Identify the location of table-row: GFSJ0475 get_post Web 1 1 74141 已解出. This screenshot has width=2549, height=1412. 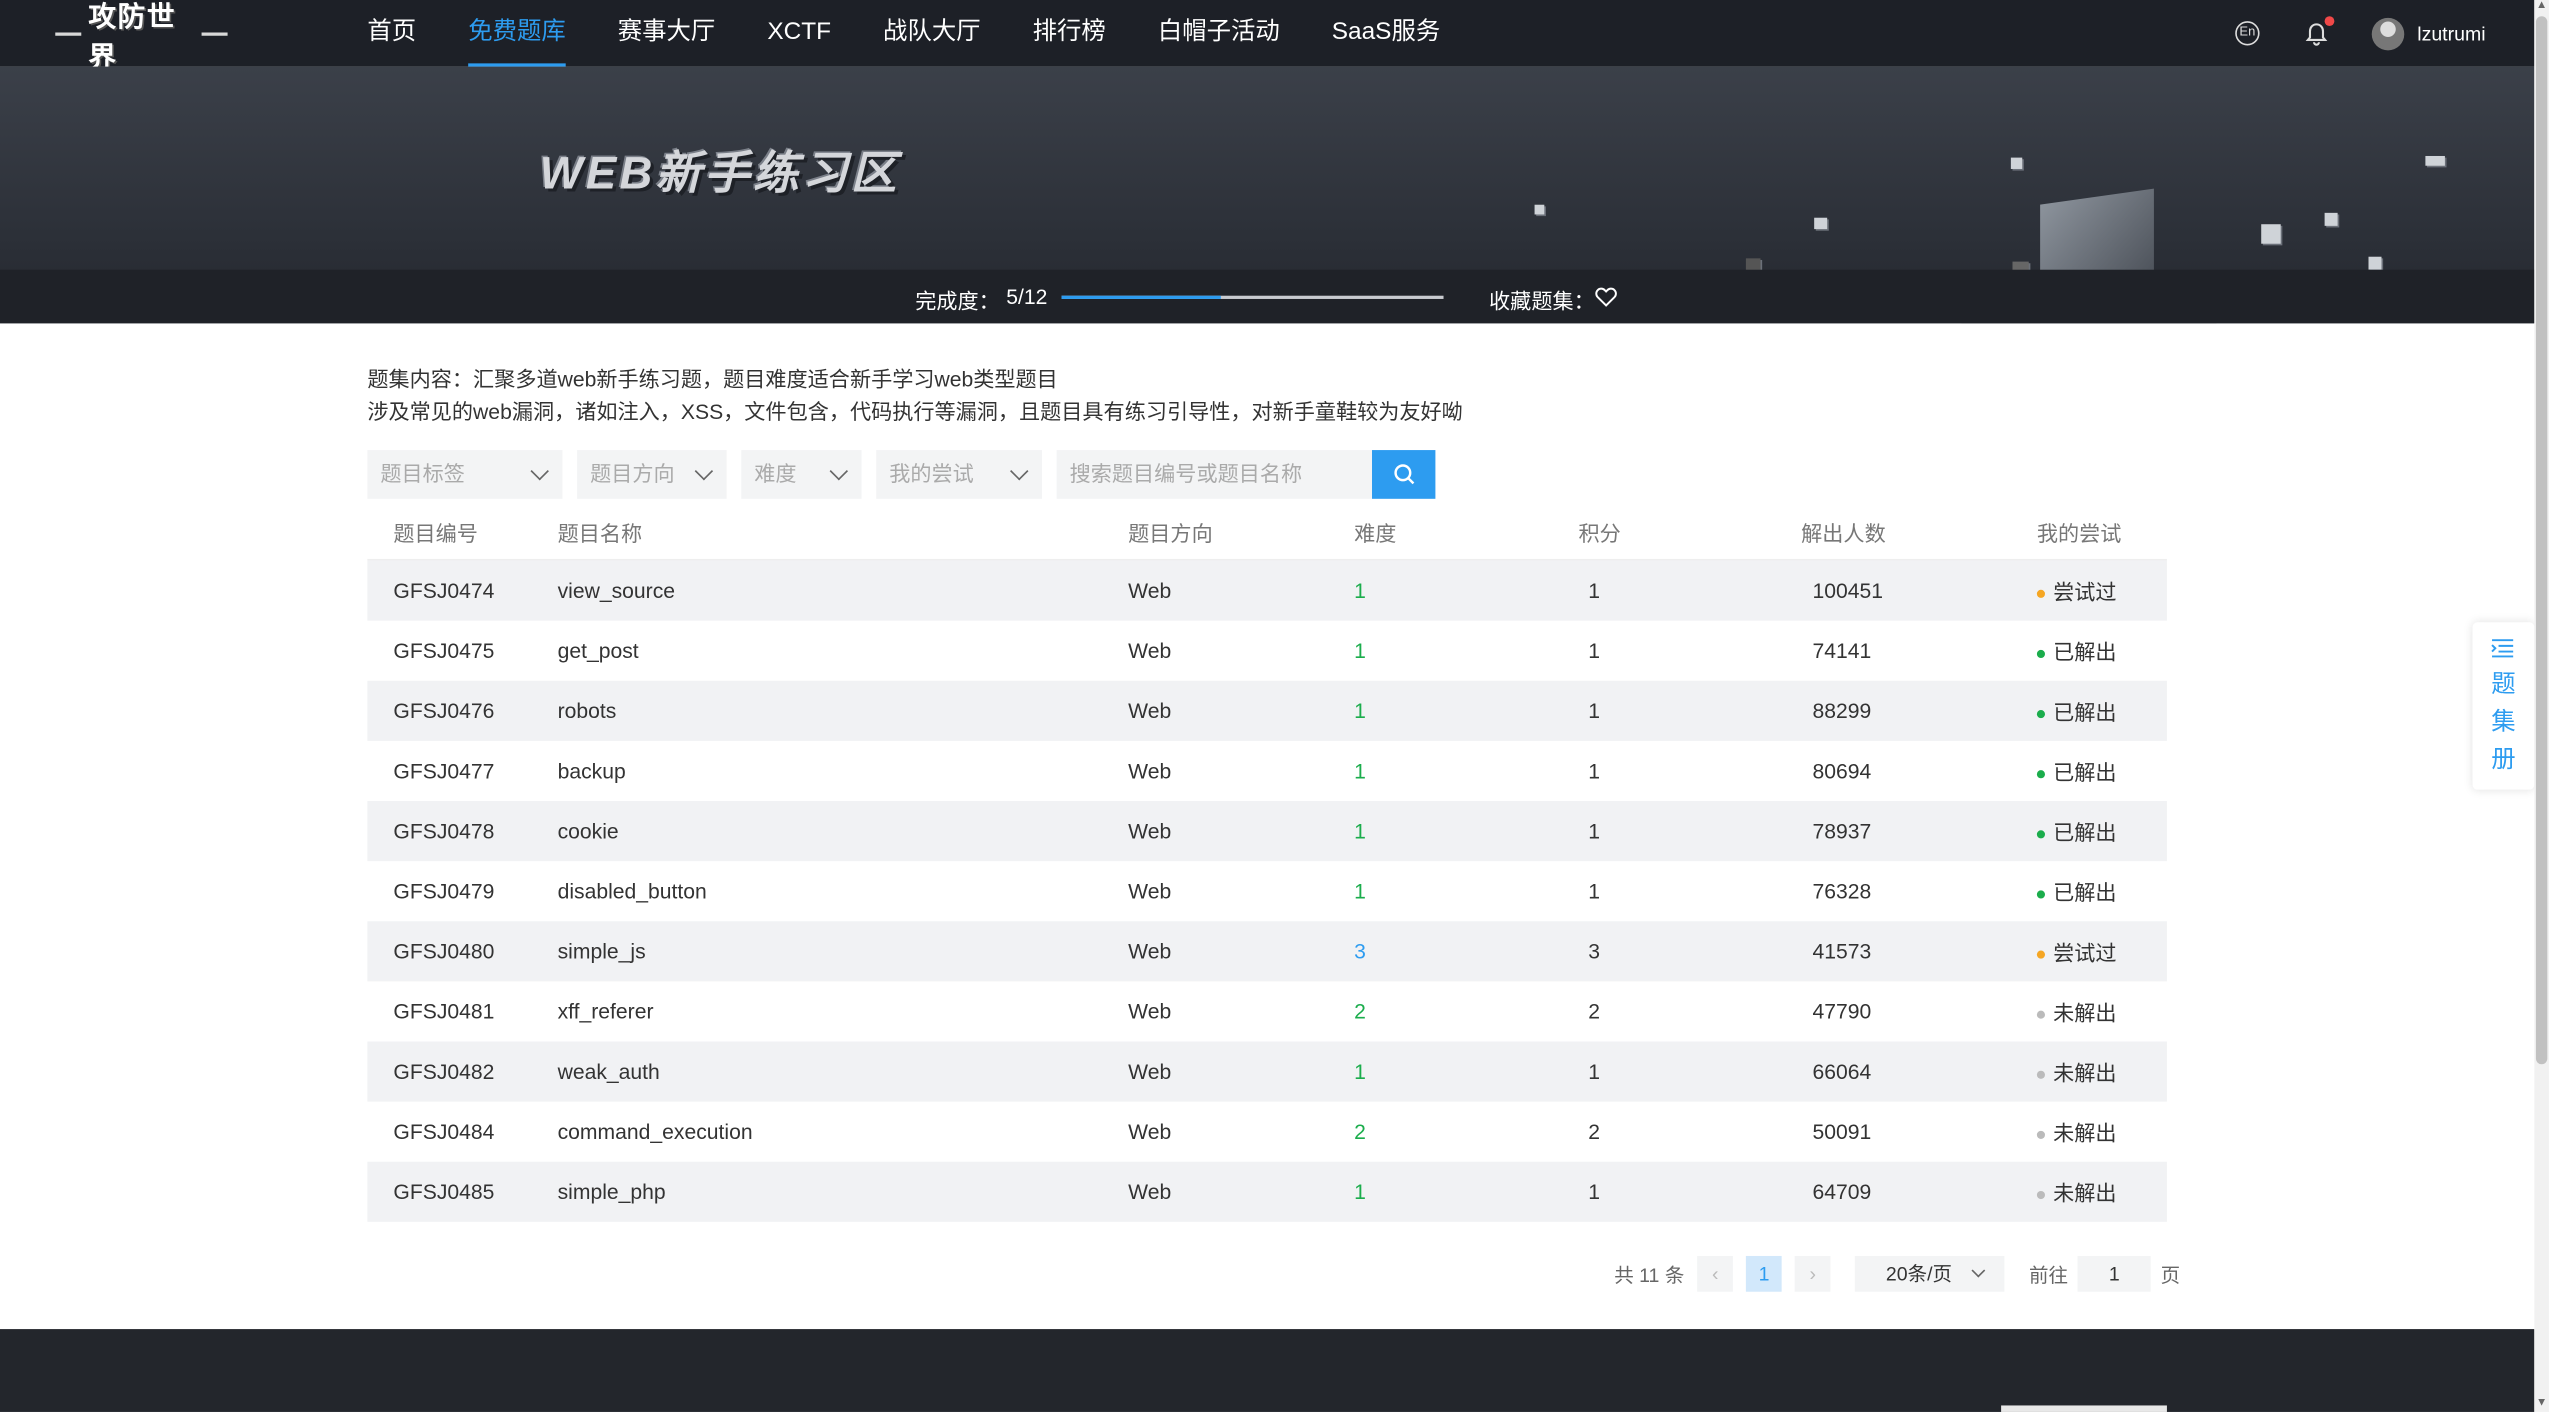
(1267, 651).